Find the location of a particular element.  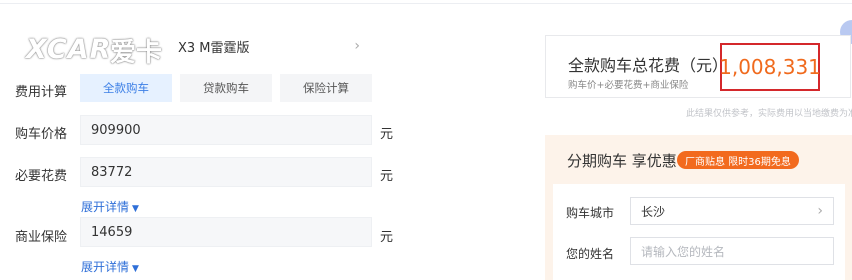

calc-type-label: 费用计算 is located at coordinates (41, 92).